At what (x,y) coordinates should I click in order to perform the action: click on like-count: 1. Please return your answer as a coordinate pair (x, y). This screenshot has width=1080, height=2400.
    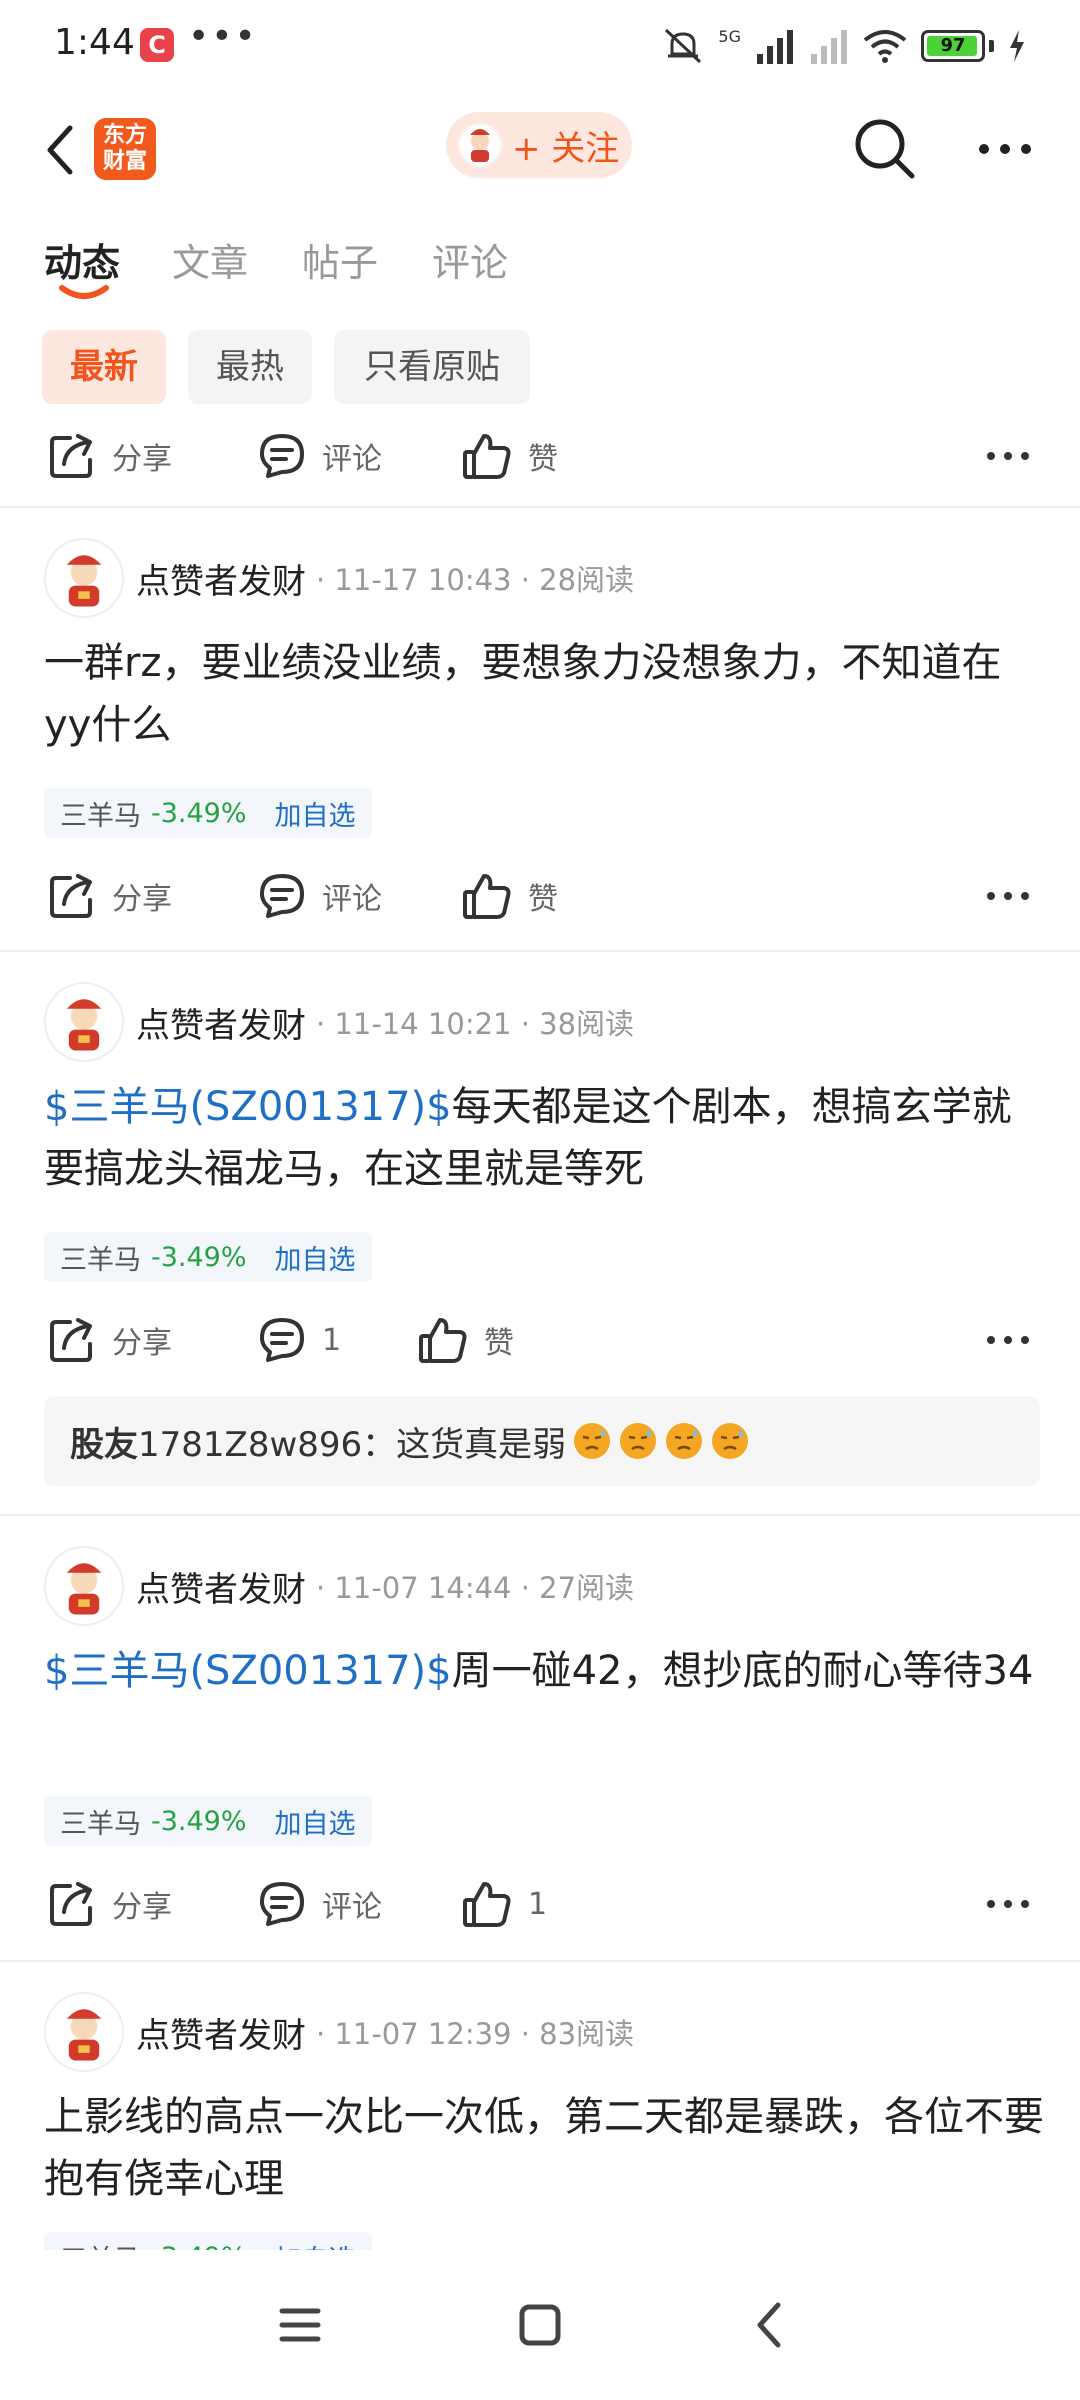
    Looking at the image, I should click on (538, 1904).